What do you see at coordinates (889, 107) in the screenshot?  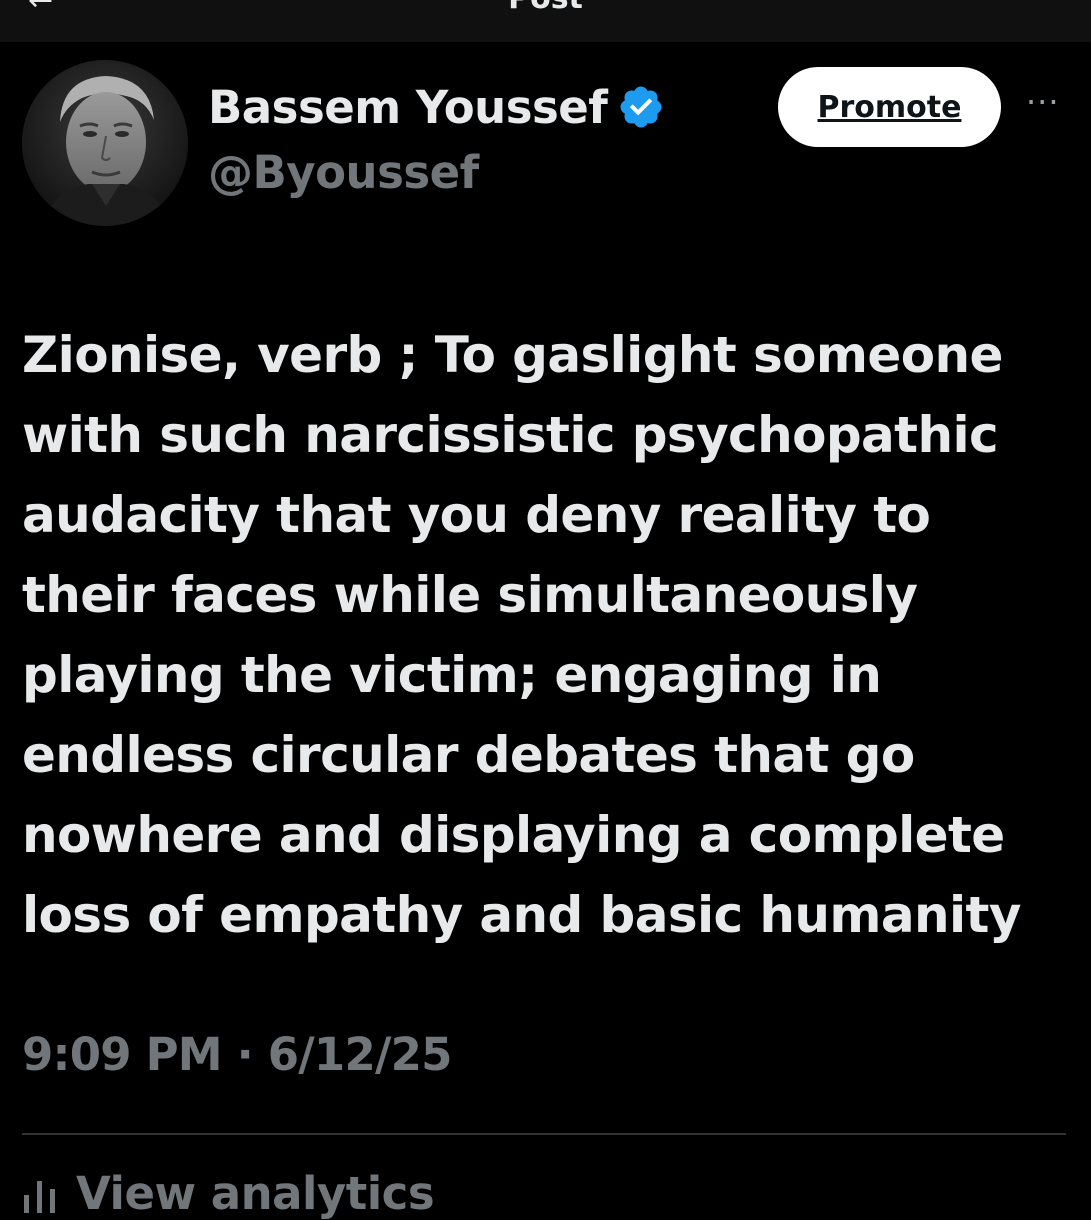 I see `promote-button: Promote` at bounding box center [889, 107].